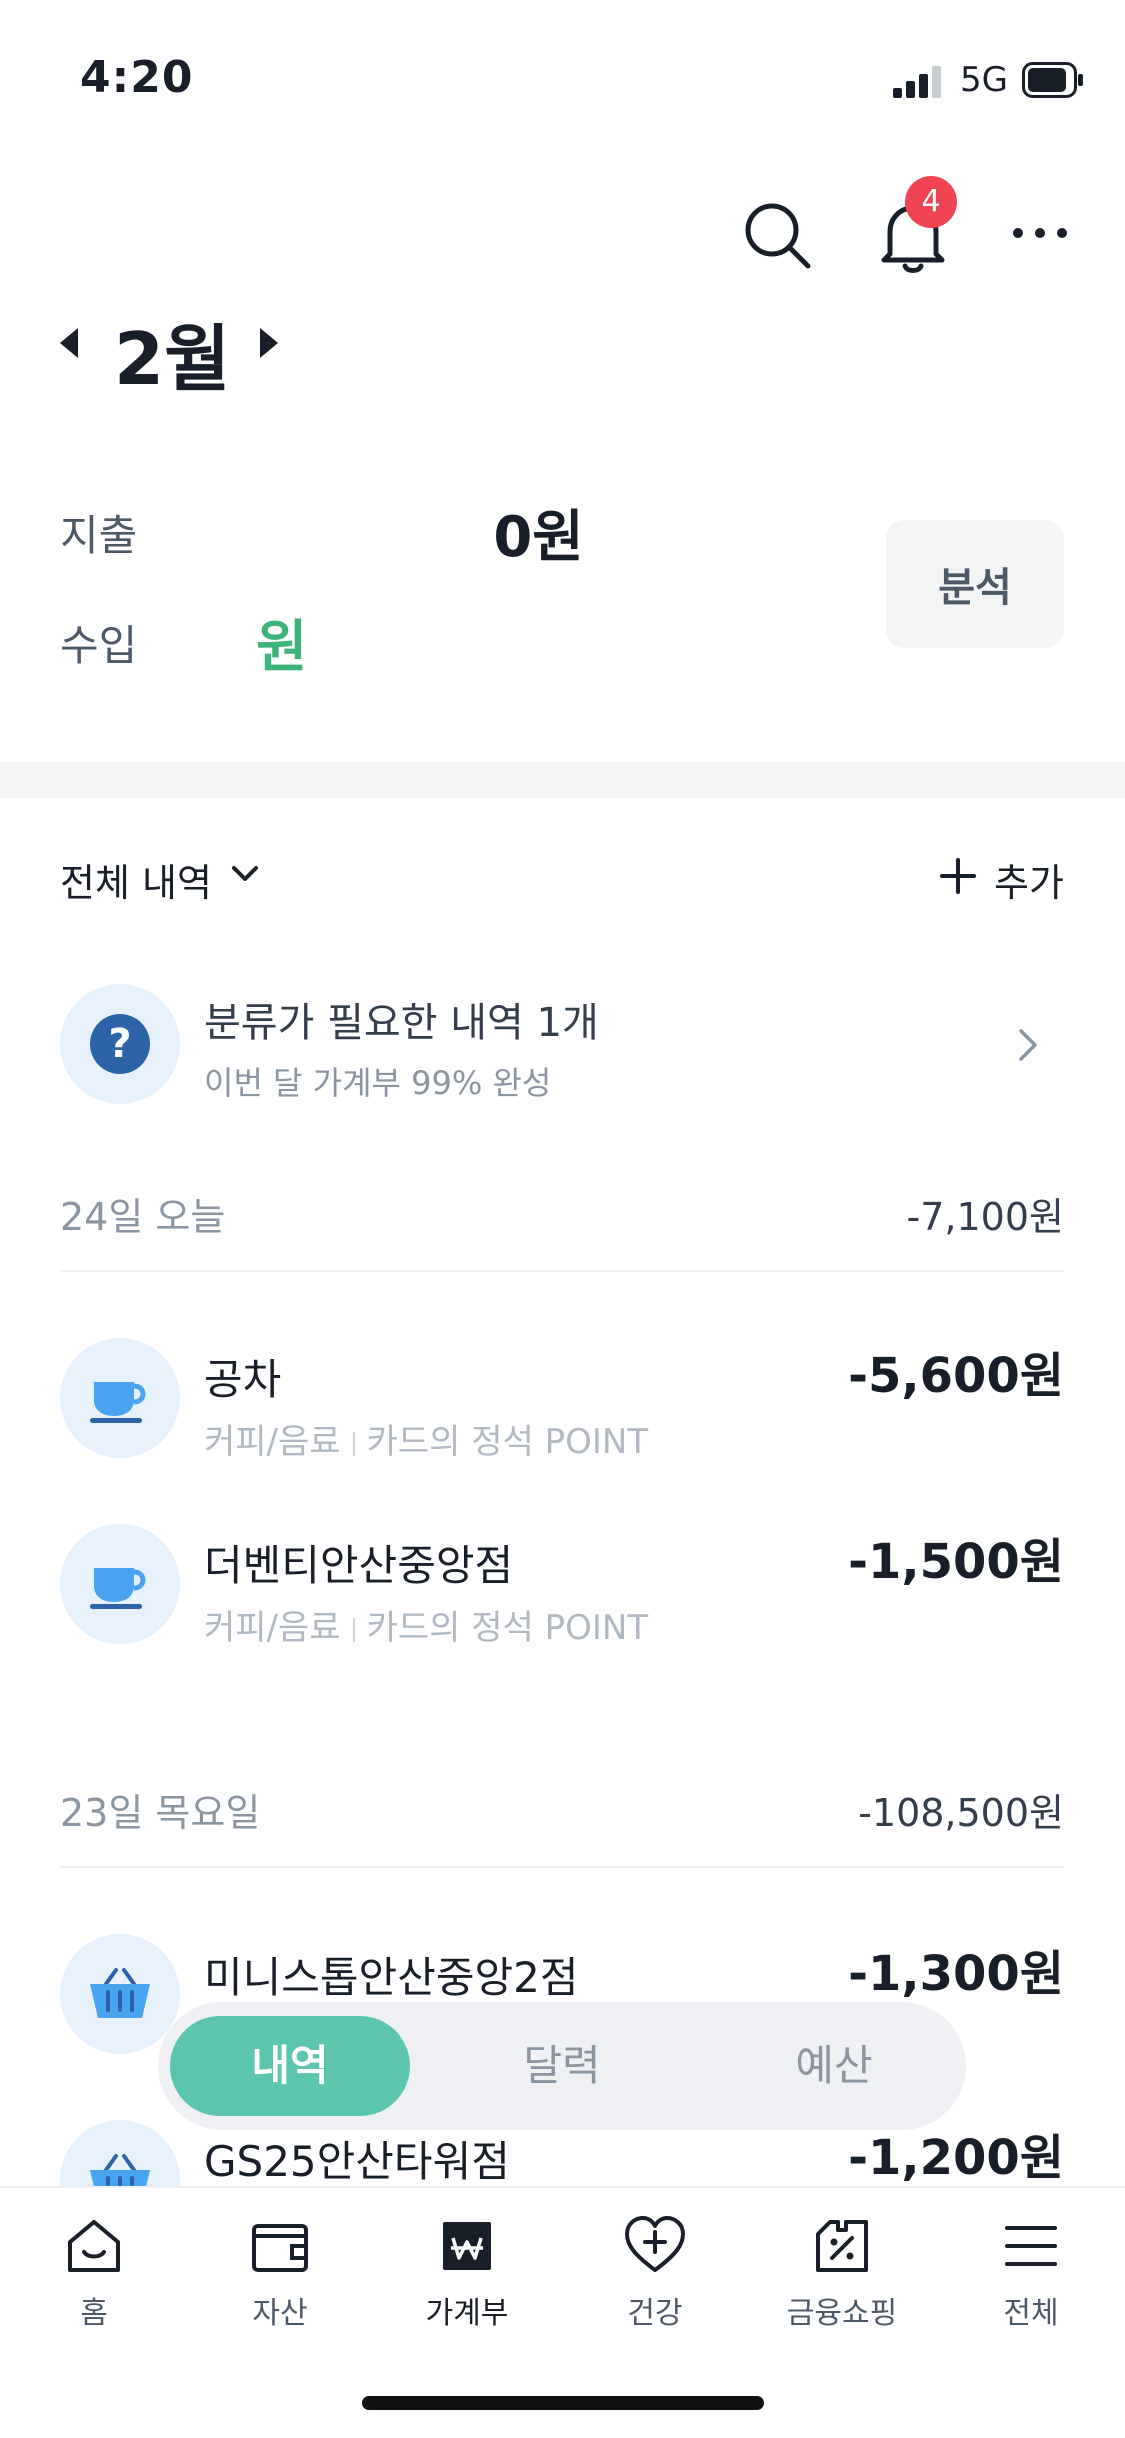  Describe the element at coordinates (975, 584) in the screenshot. I see `analysis-button: 분석` at that location.